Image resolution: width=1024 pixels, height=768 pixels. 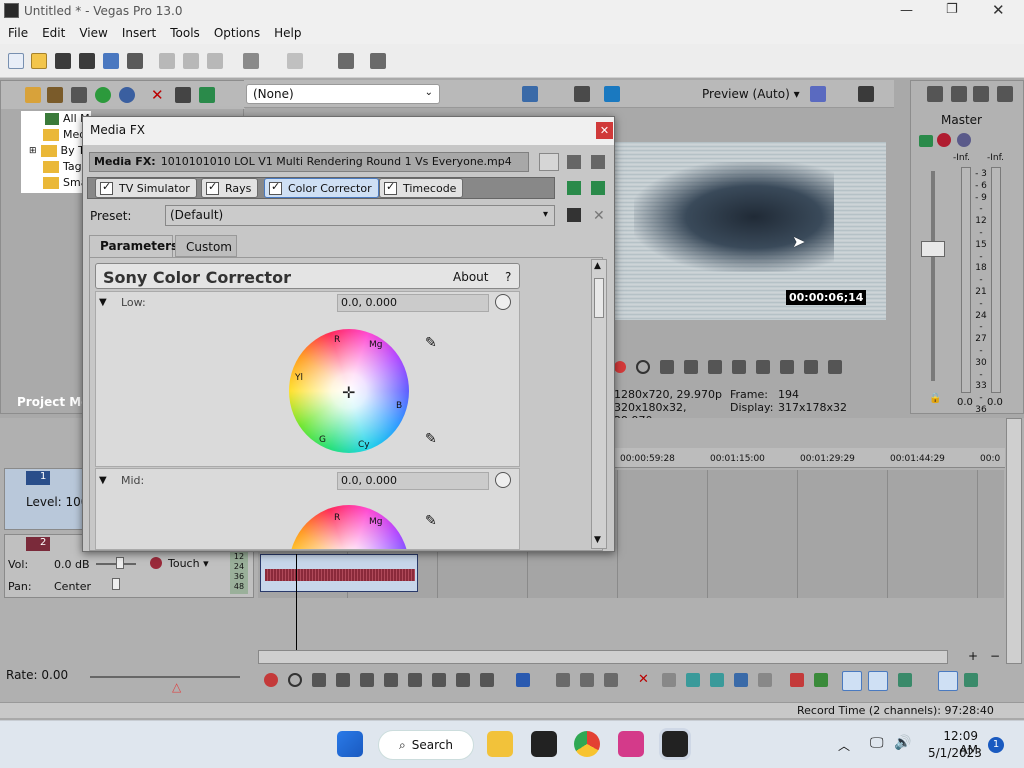 I want to click on render-icon, so click(x=111, y=61).